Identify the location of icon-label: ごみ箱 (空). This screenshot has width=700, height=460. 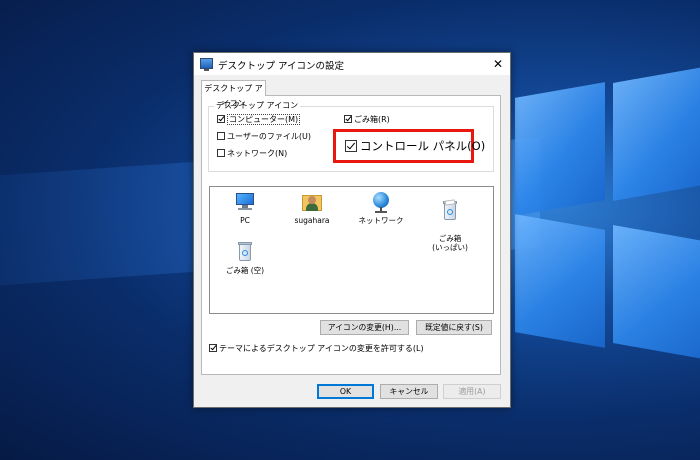
(245, 270).